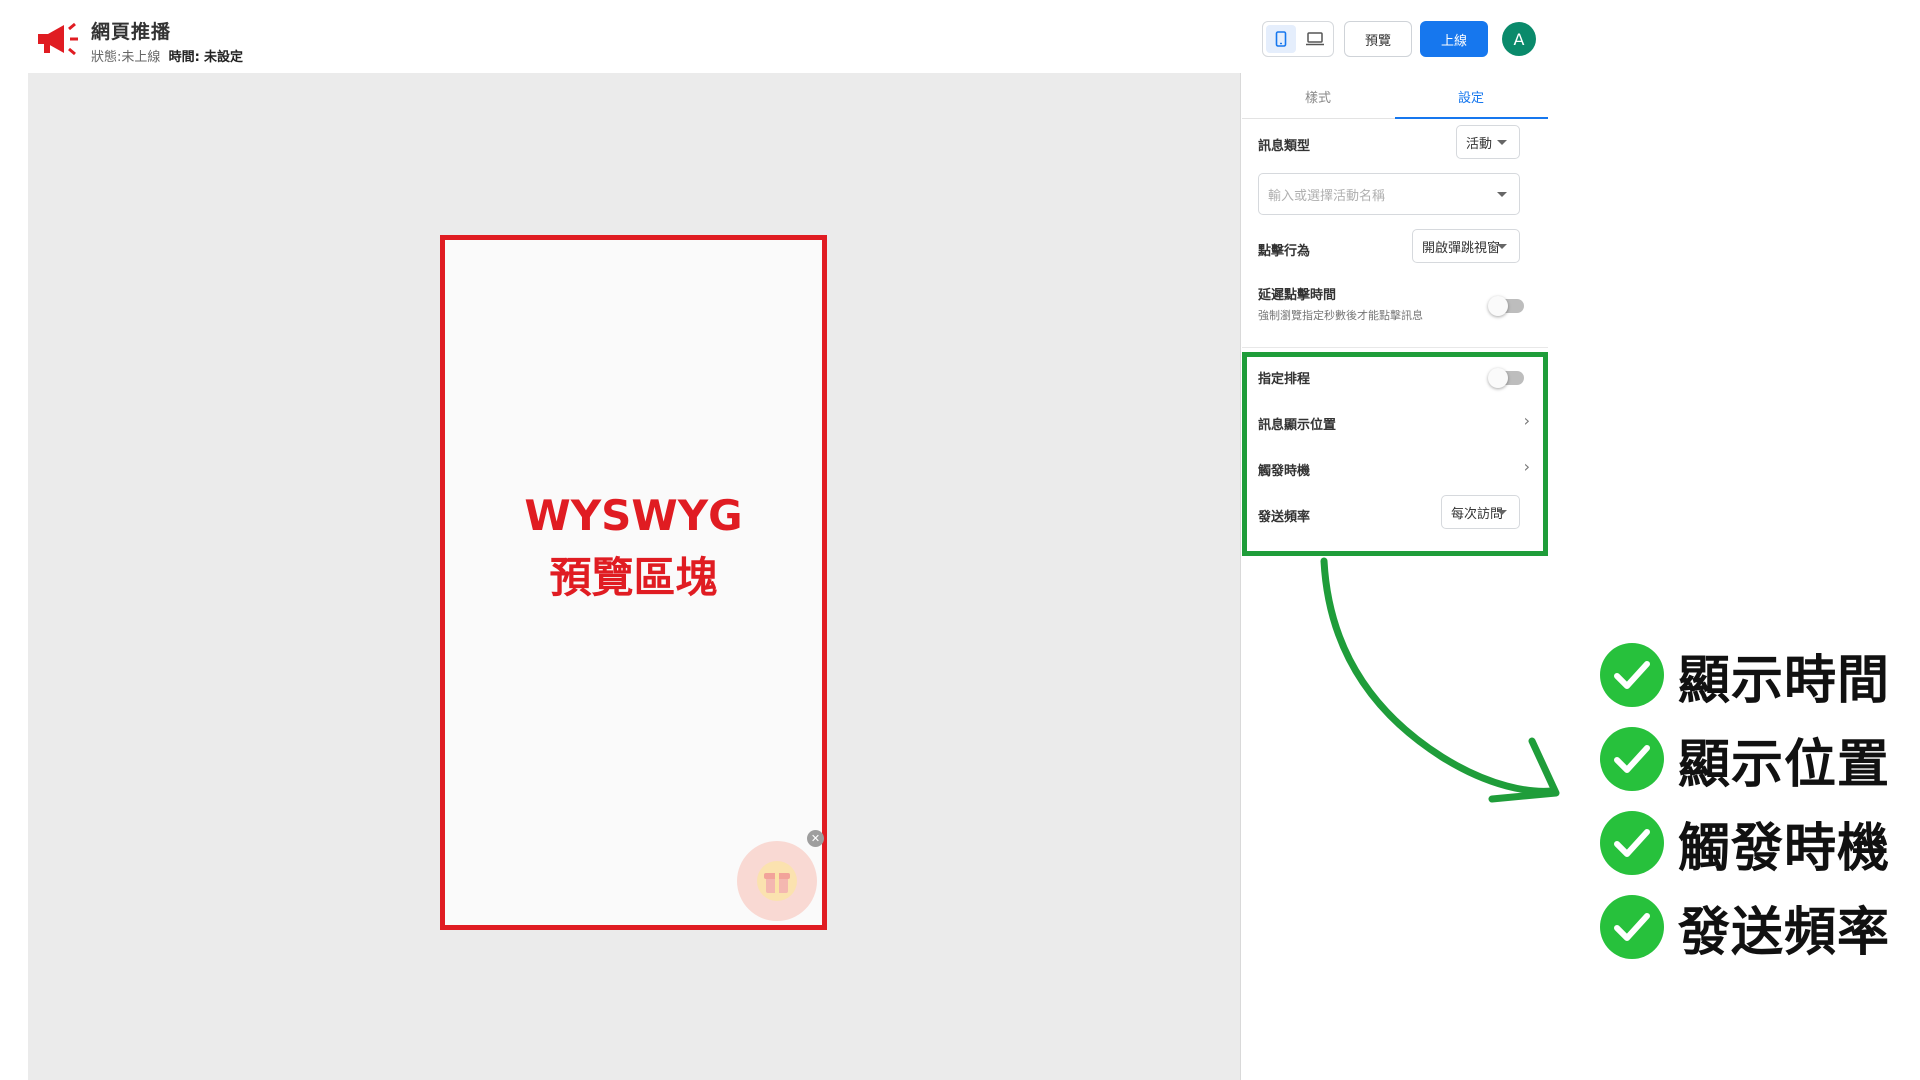 The width and height of the screenshot is (1920, 1080). I want to click on delay-click-description: 強制瀏覽指定秒數後才能點擊訊息, so click(1340, 315).